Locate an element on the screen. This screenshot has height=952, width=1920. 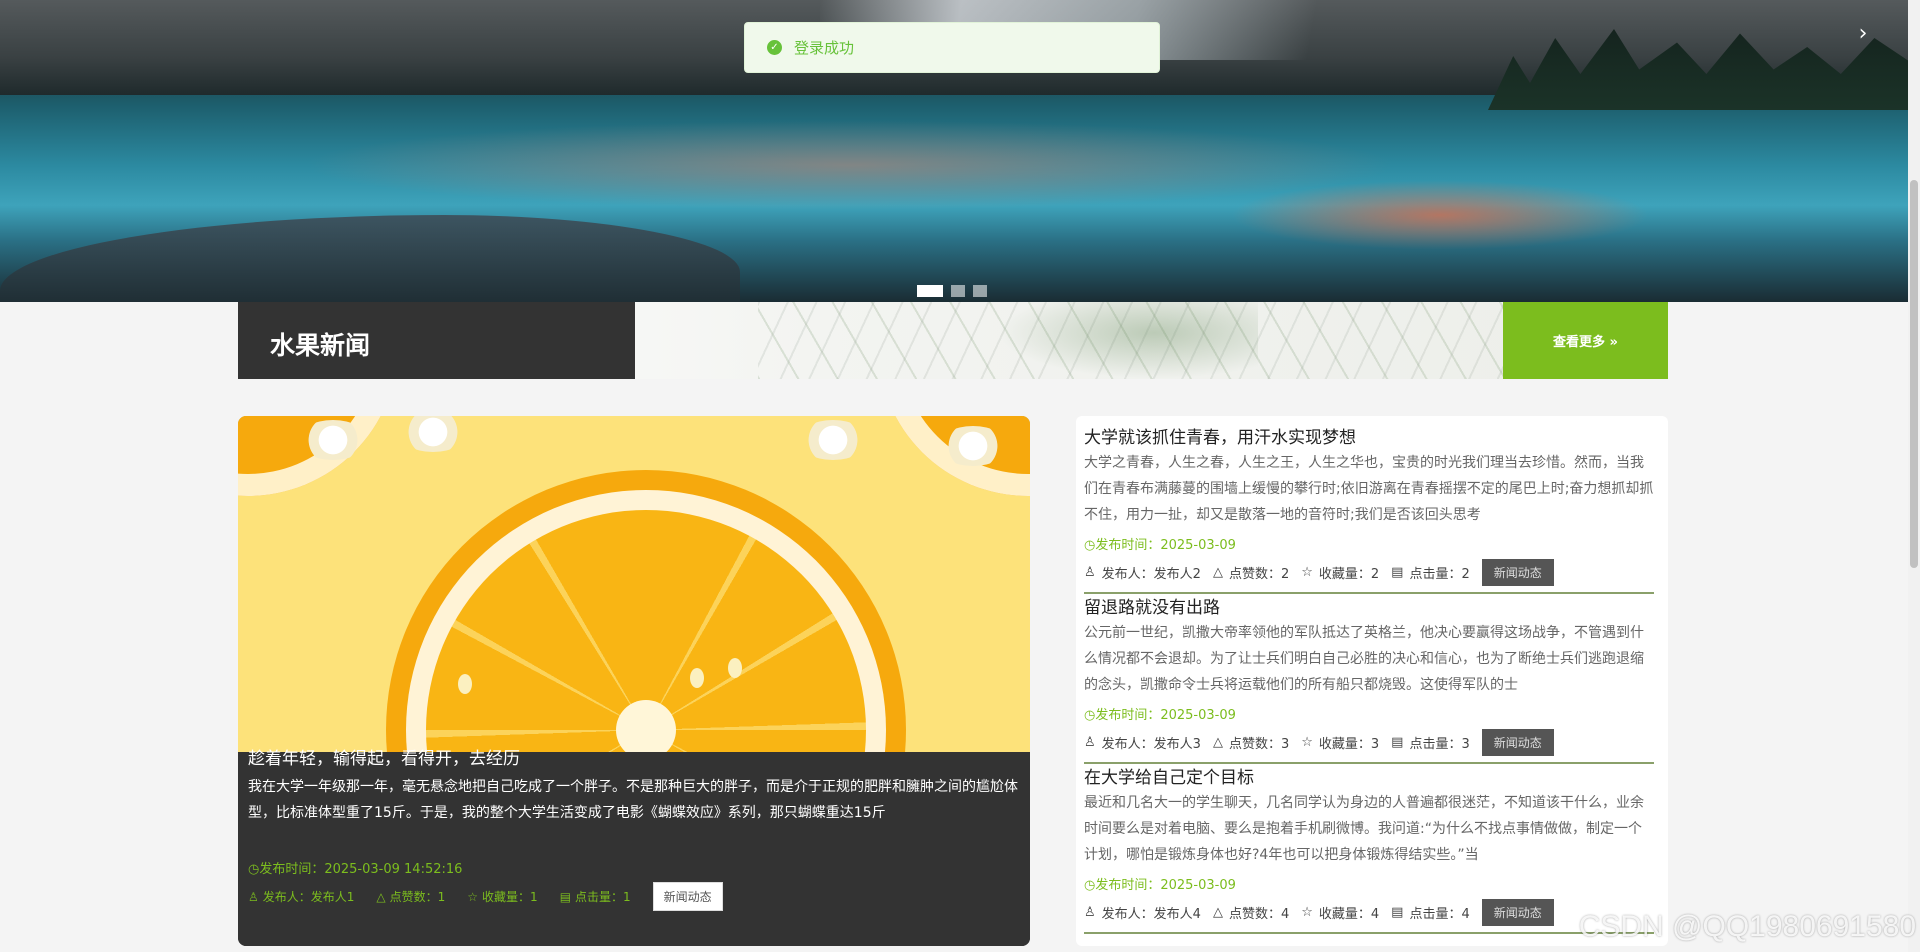
watermark: CSDN @QQ1980691580 is located at coordinates (1747, 926).